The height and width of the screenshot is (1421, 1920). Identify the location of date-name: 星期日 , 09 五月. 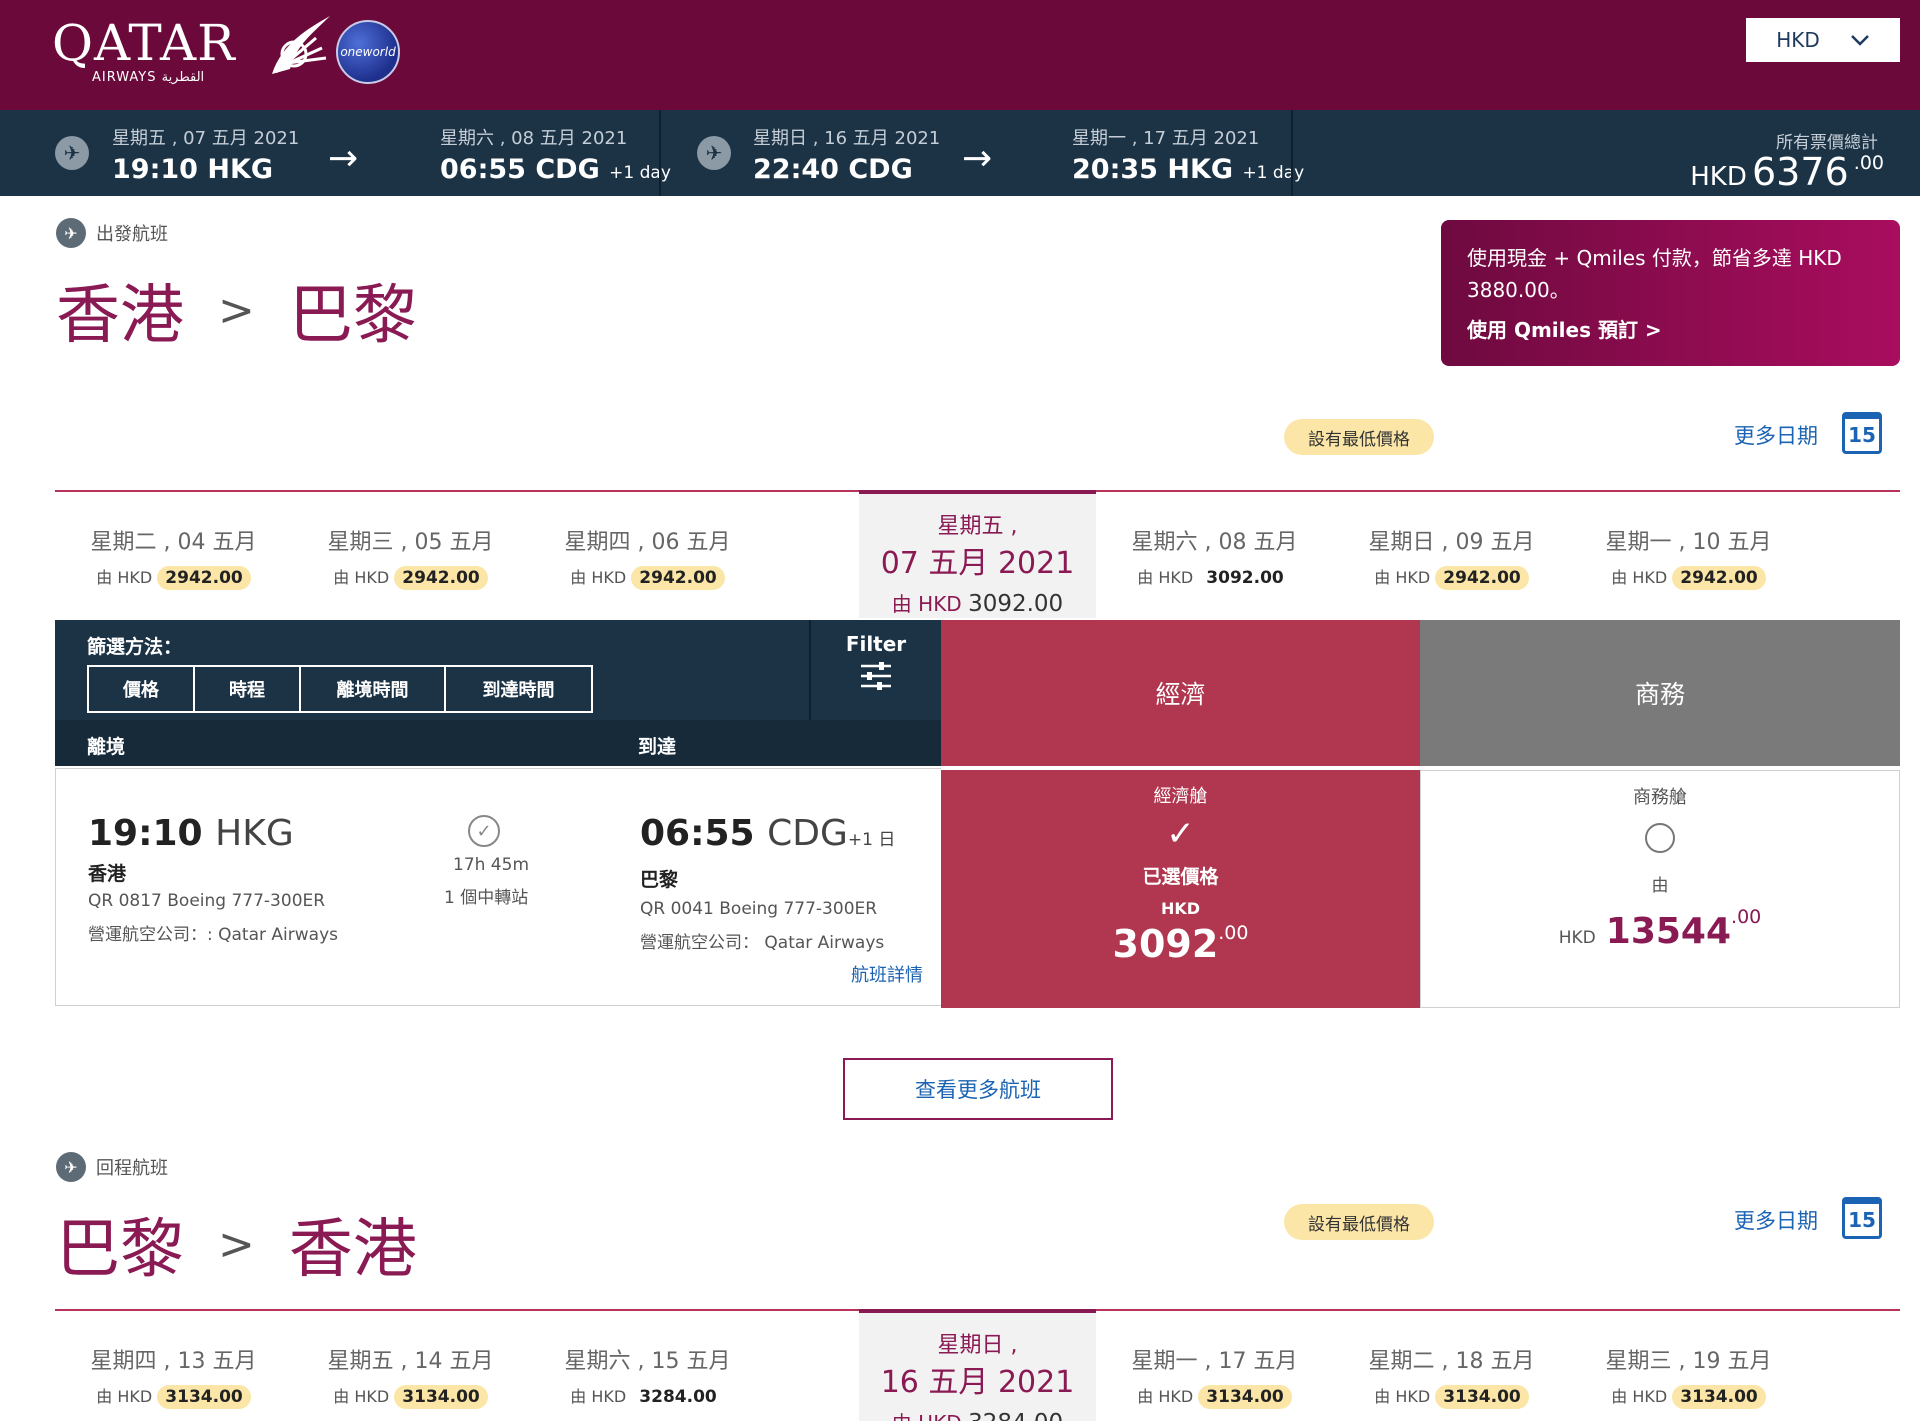
(1451, 542).